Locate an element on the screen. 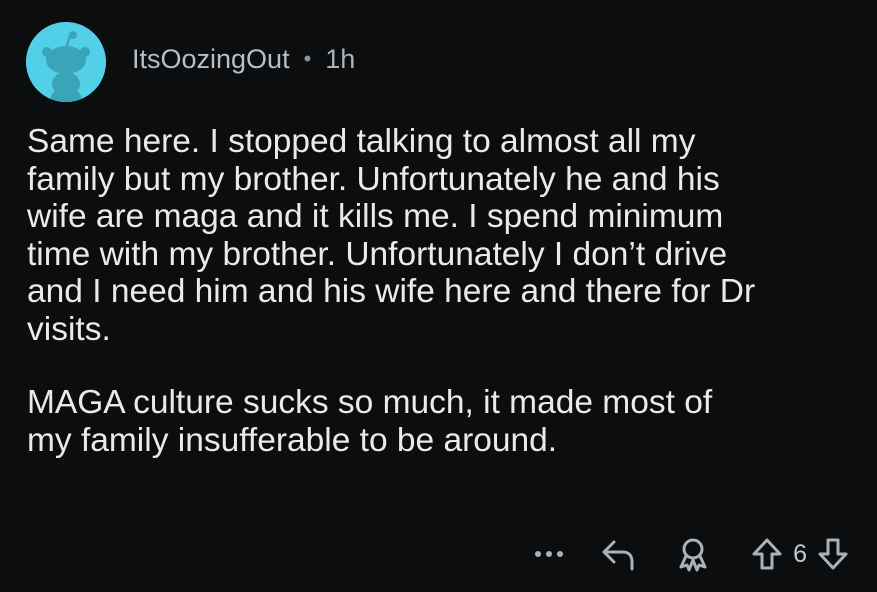 Image resolution: width=877 pixels, height=592 pixels. comment-header: ItsOozingOut • 1h is located at coordinates (190, 62).